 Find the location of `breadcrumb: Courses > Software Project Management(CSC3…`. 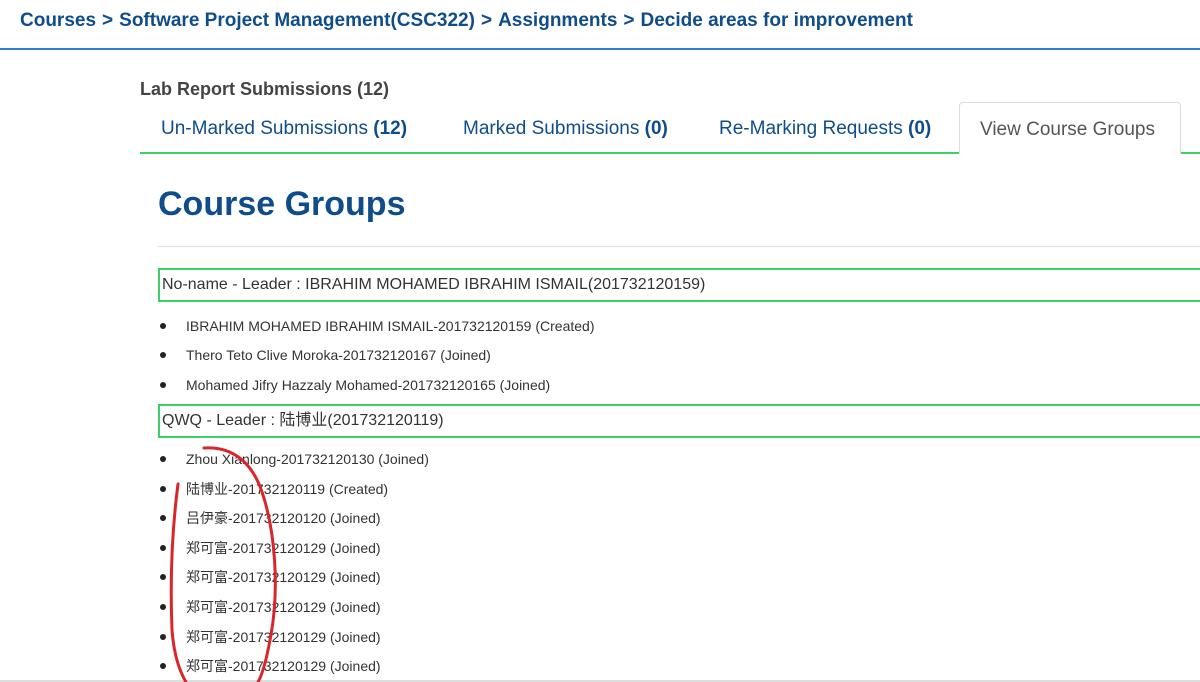

breadcrumb: Courses > Software Project Management(CSC3… is located at coordinates (466, 21).